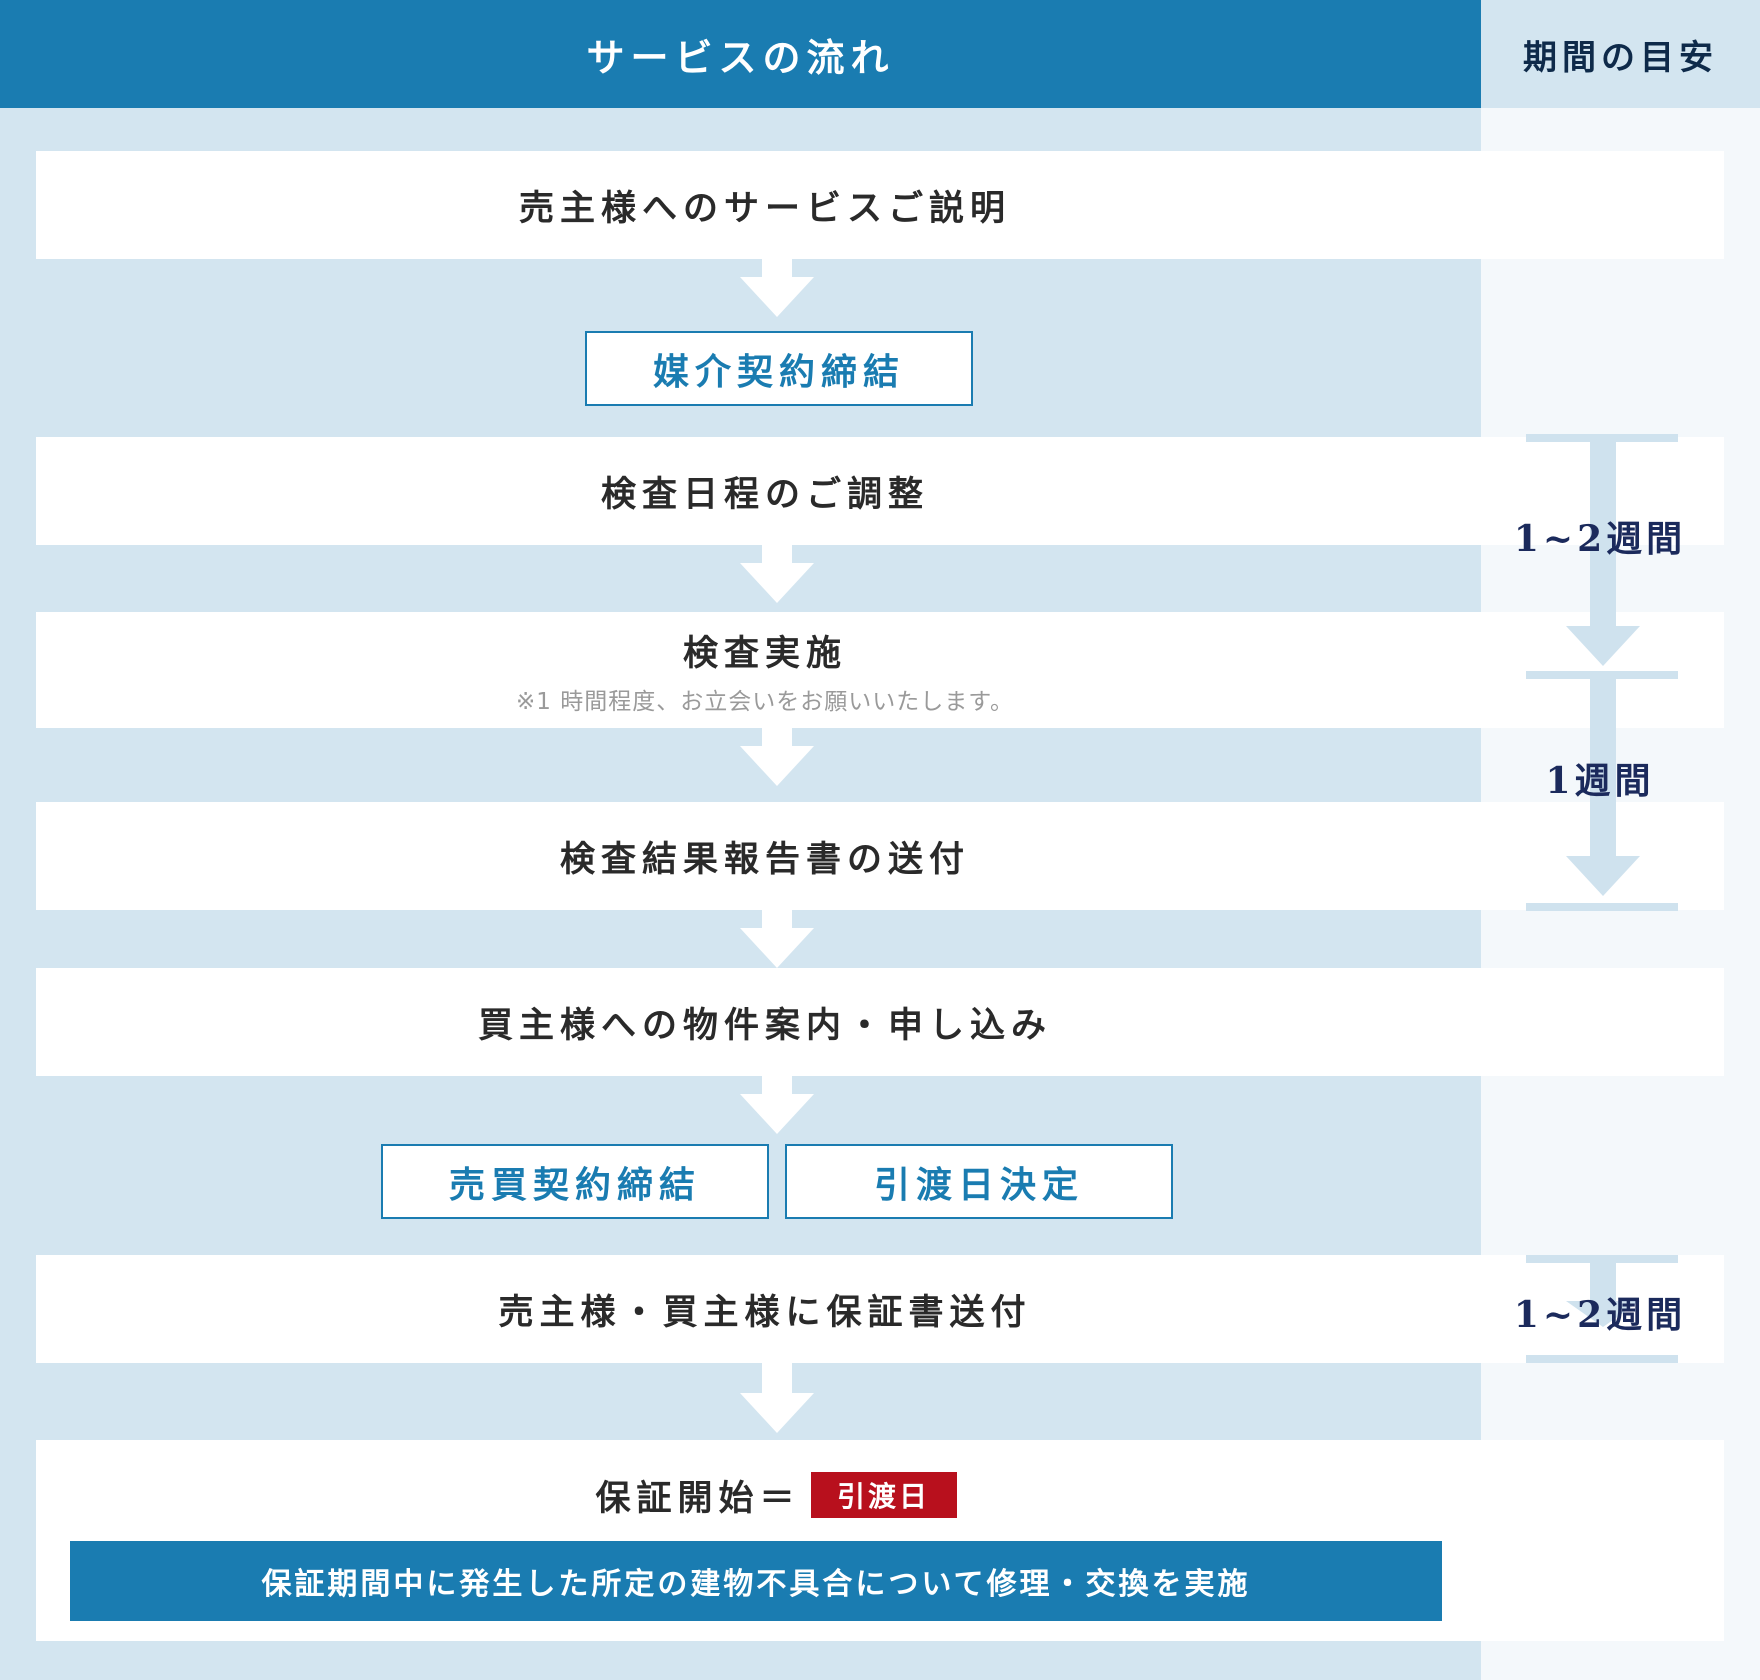 The image size is (1760, 1680). Describe the element at coordinates (764, 494) in the screenshot. I see `step-title: 検査日程のご調整` at that location.